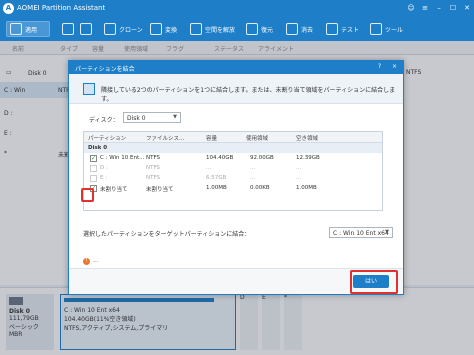 This screenshot has width=474, height=355. What do you see at coordinates (236, 67) in the screenshot?
I see `dialog-title-bar: パーティションを結合 ? ×` at bounding box center [236, 67].